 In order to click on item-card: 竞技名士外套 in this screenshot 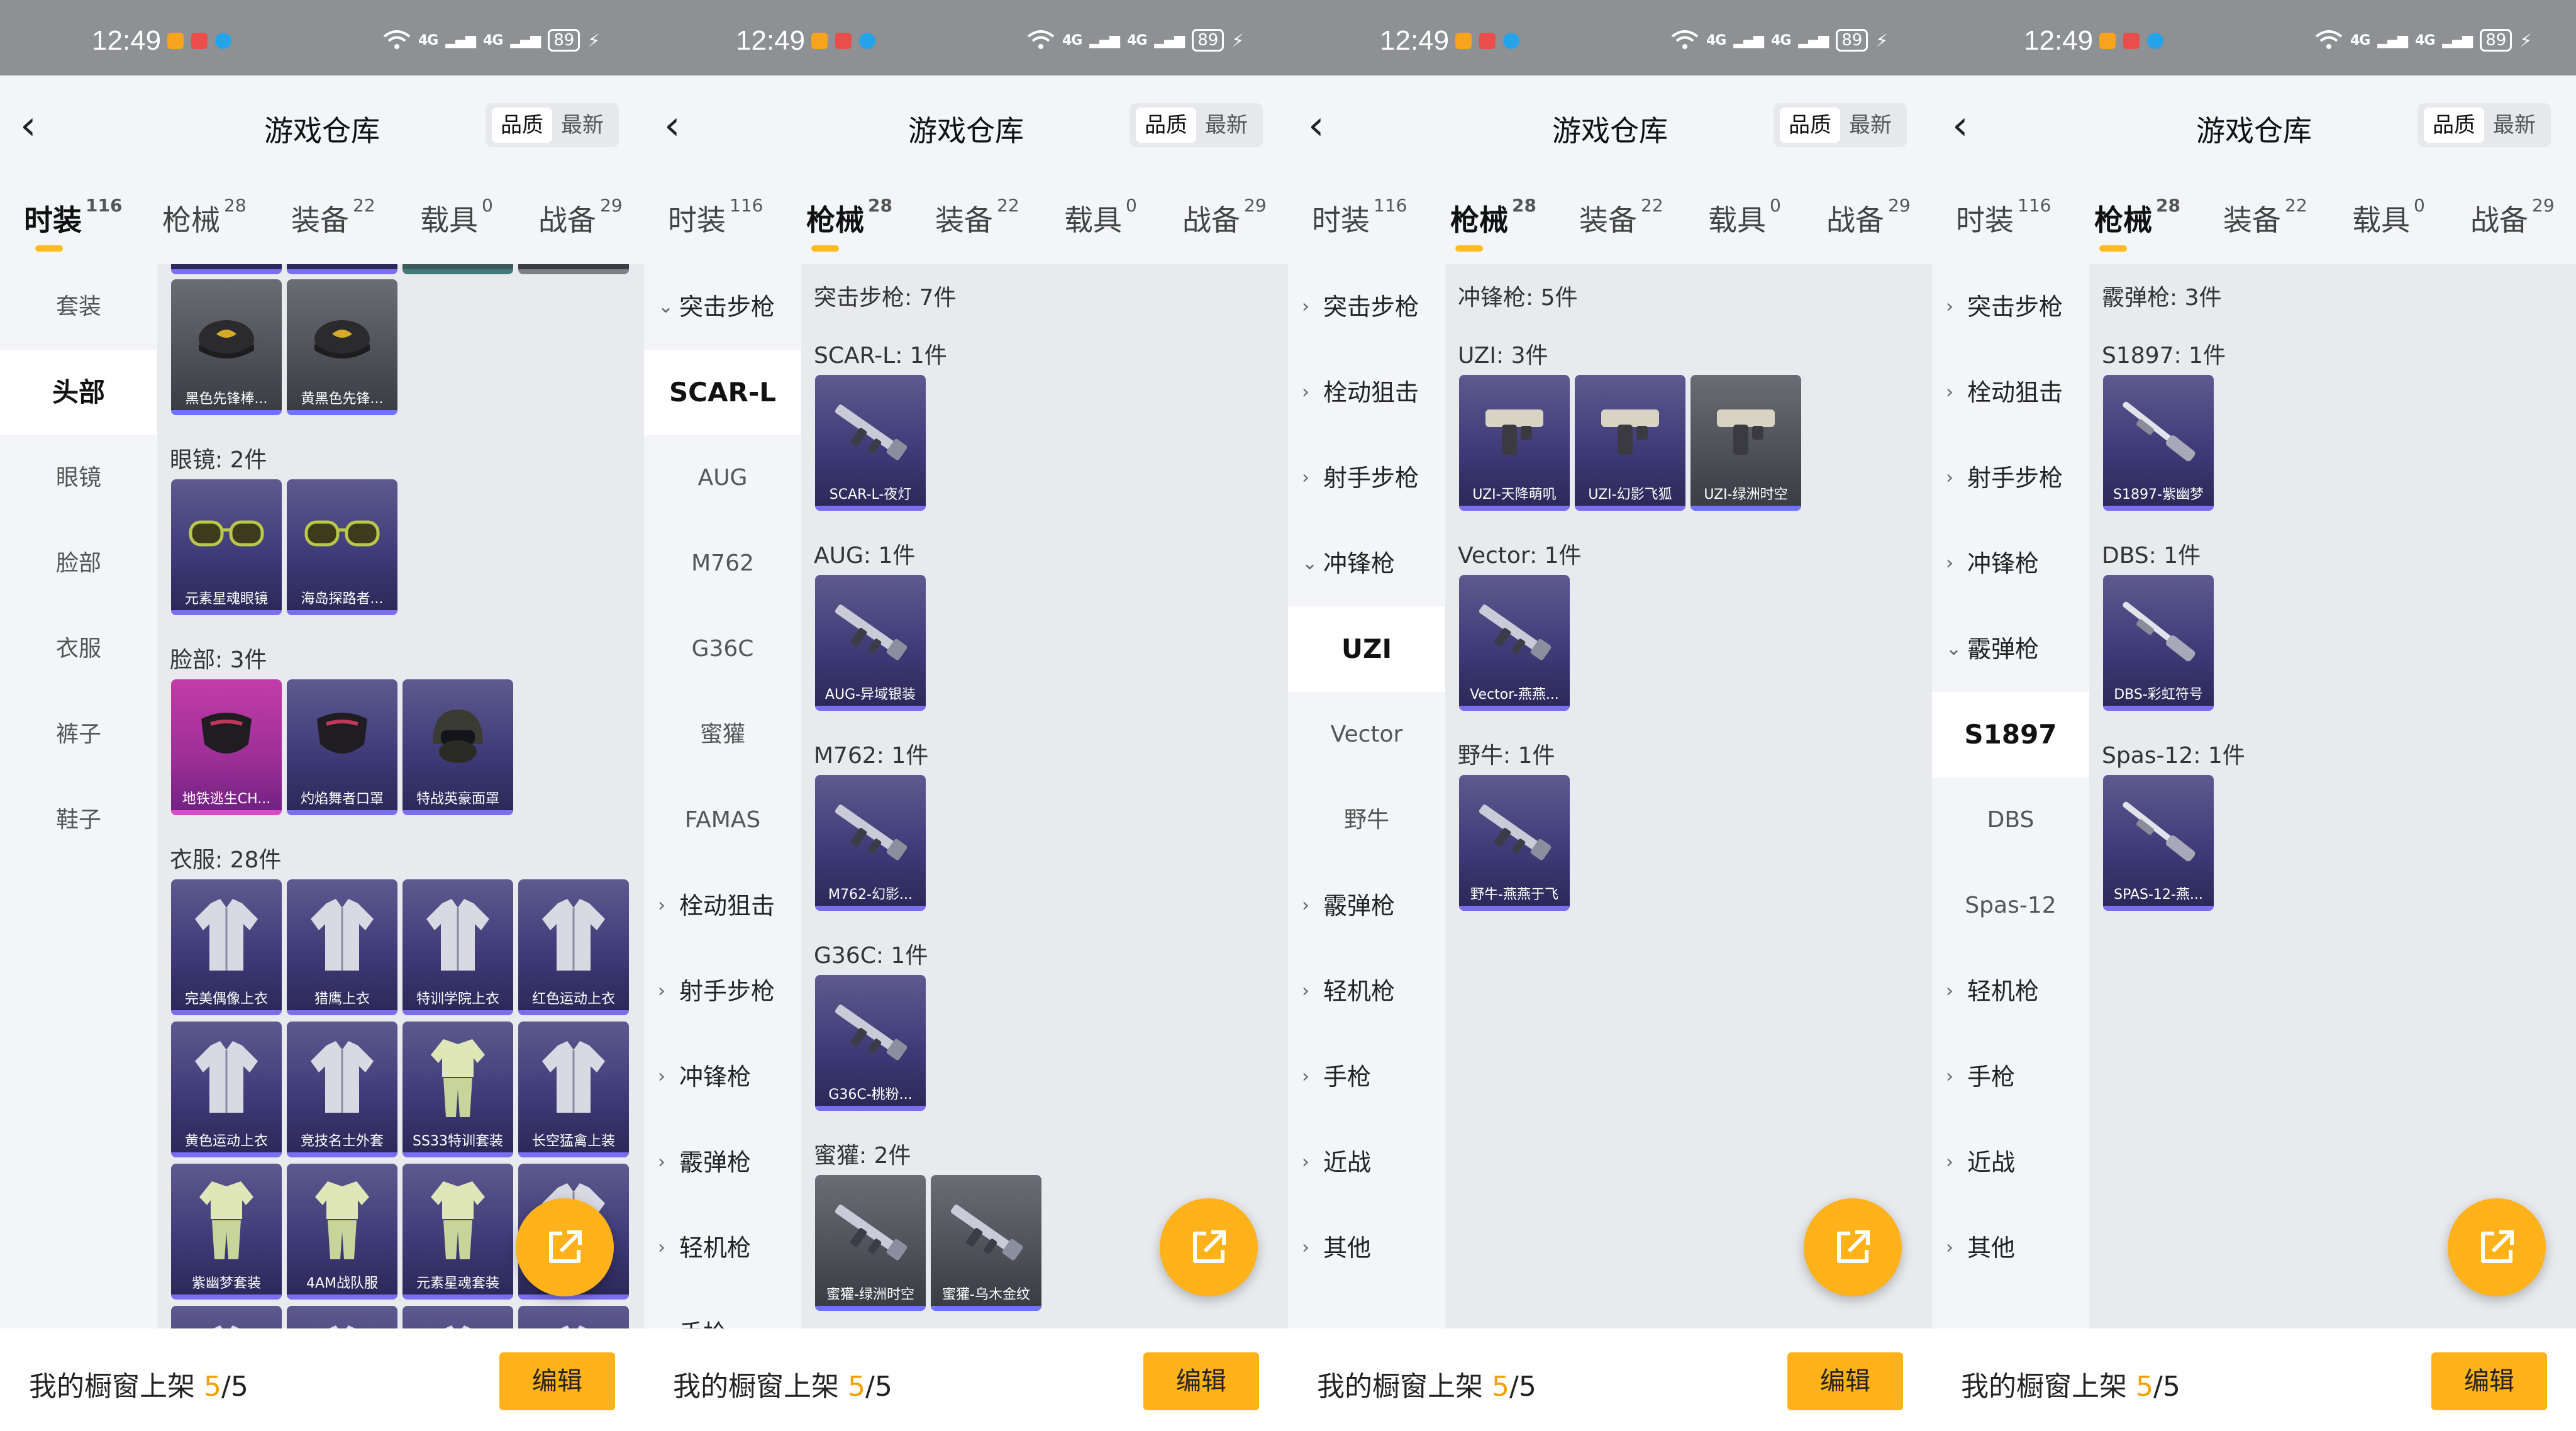, I will do `click(342, 1089)`.